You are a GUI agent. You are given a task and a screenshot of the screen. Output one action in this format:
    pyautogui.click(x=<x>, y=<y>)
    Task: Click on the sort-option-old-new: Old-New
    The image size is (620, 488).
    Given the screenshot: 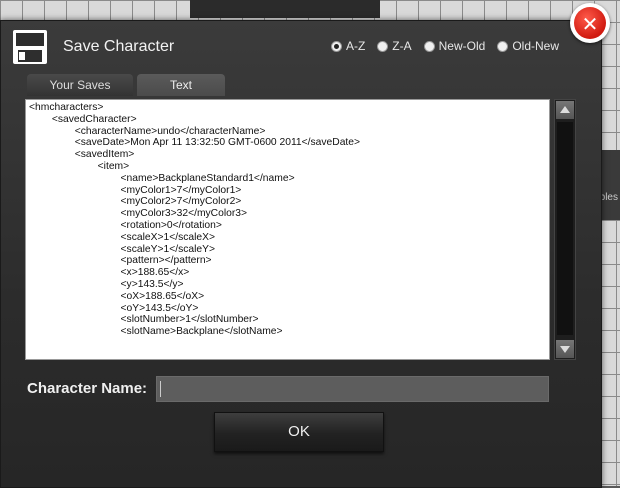 What is the action you would take?
    pyautogui.click(x=528, y=46)
    